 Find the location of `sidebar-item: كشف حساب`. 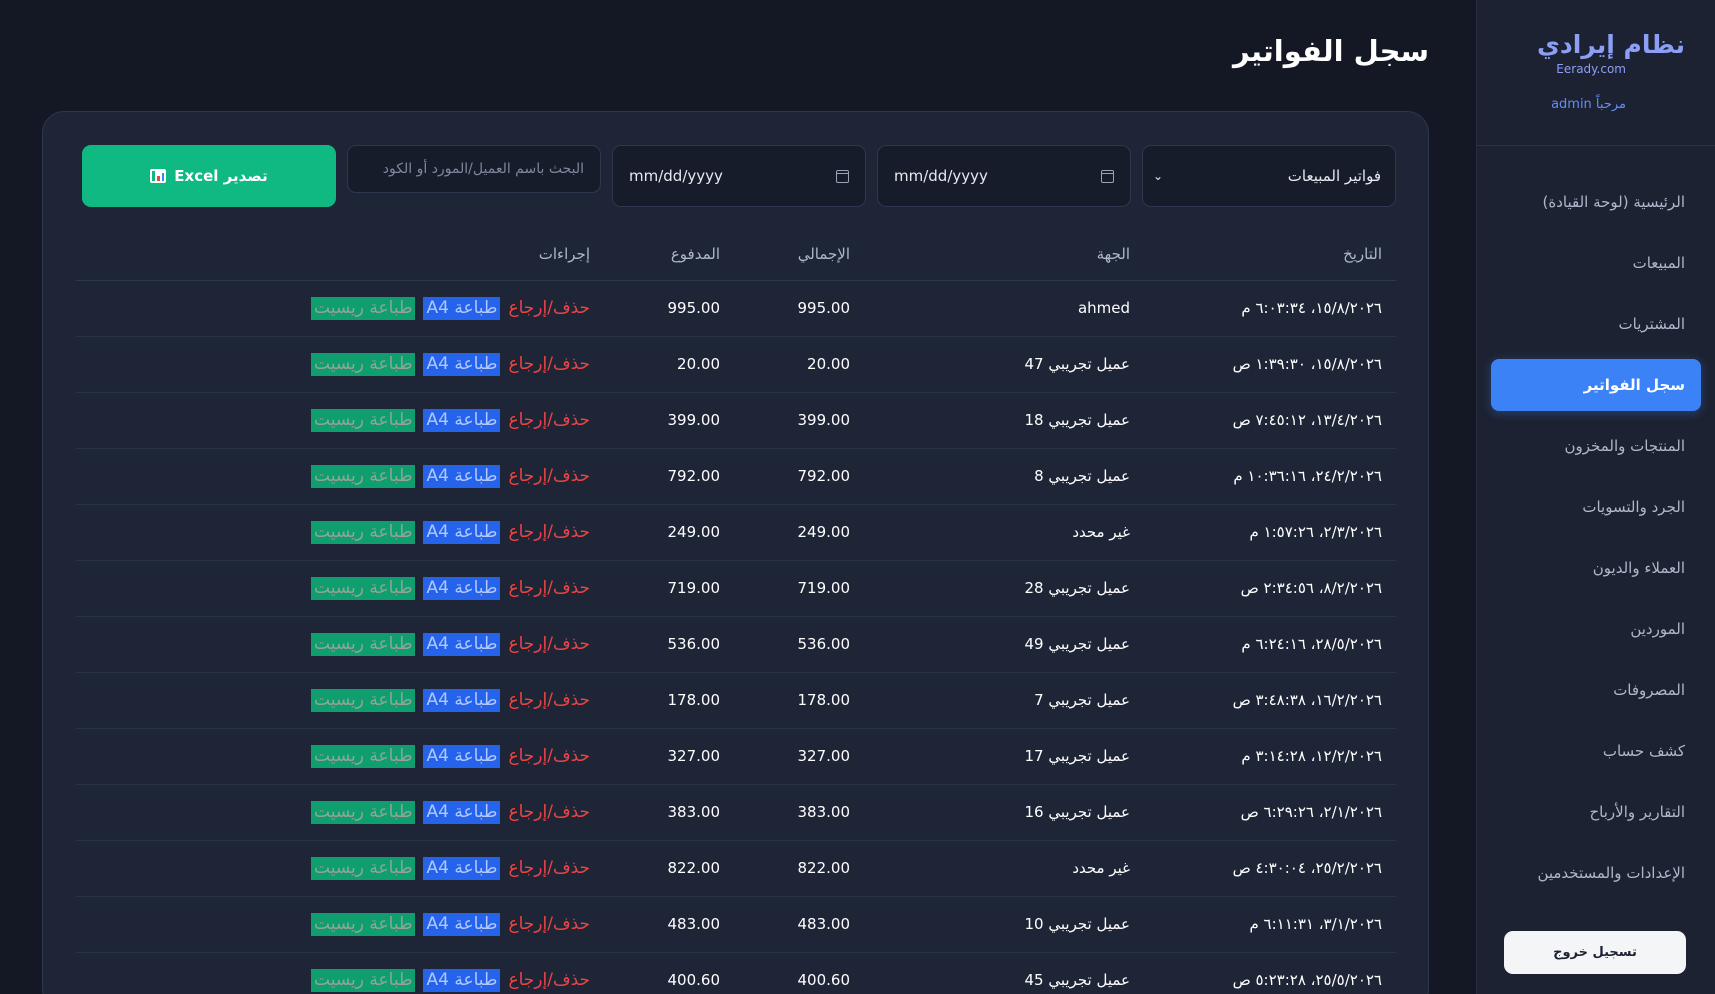

sidebar-item: كشف حساب is located at coordinates (1596, 751).